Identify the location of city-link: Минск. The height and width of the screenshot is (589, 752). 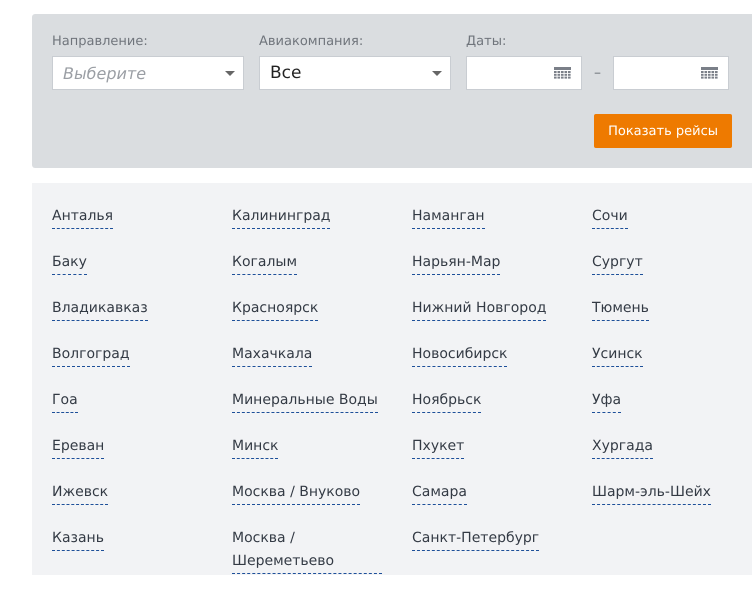
(255, 447).